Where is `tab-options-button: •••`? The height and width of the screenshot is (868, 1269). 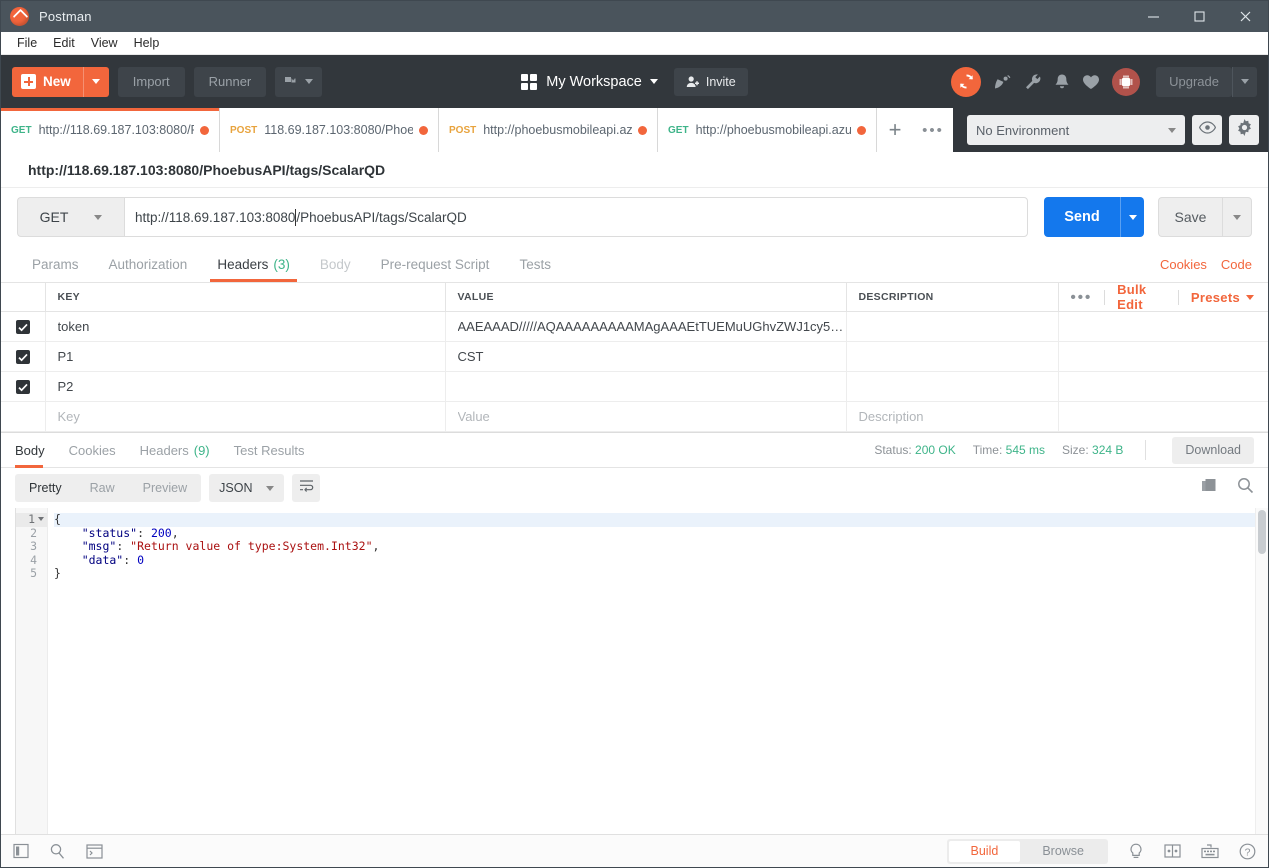 tab-options-button: ••• is located at coordinates (933, 130).